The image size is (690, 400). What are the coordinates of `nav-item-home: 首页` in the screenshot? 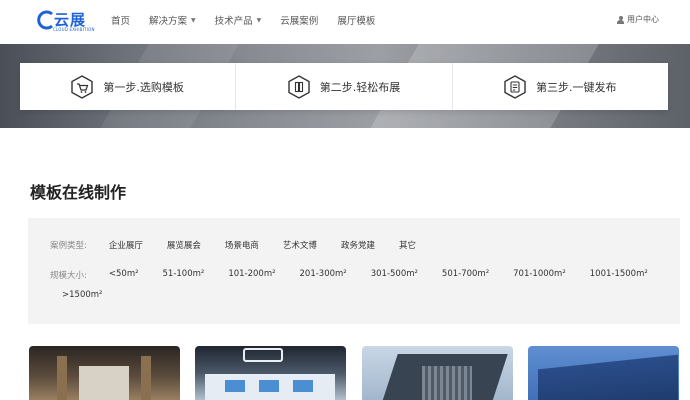 It's located at (120, 20).